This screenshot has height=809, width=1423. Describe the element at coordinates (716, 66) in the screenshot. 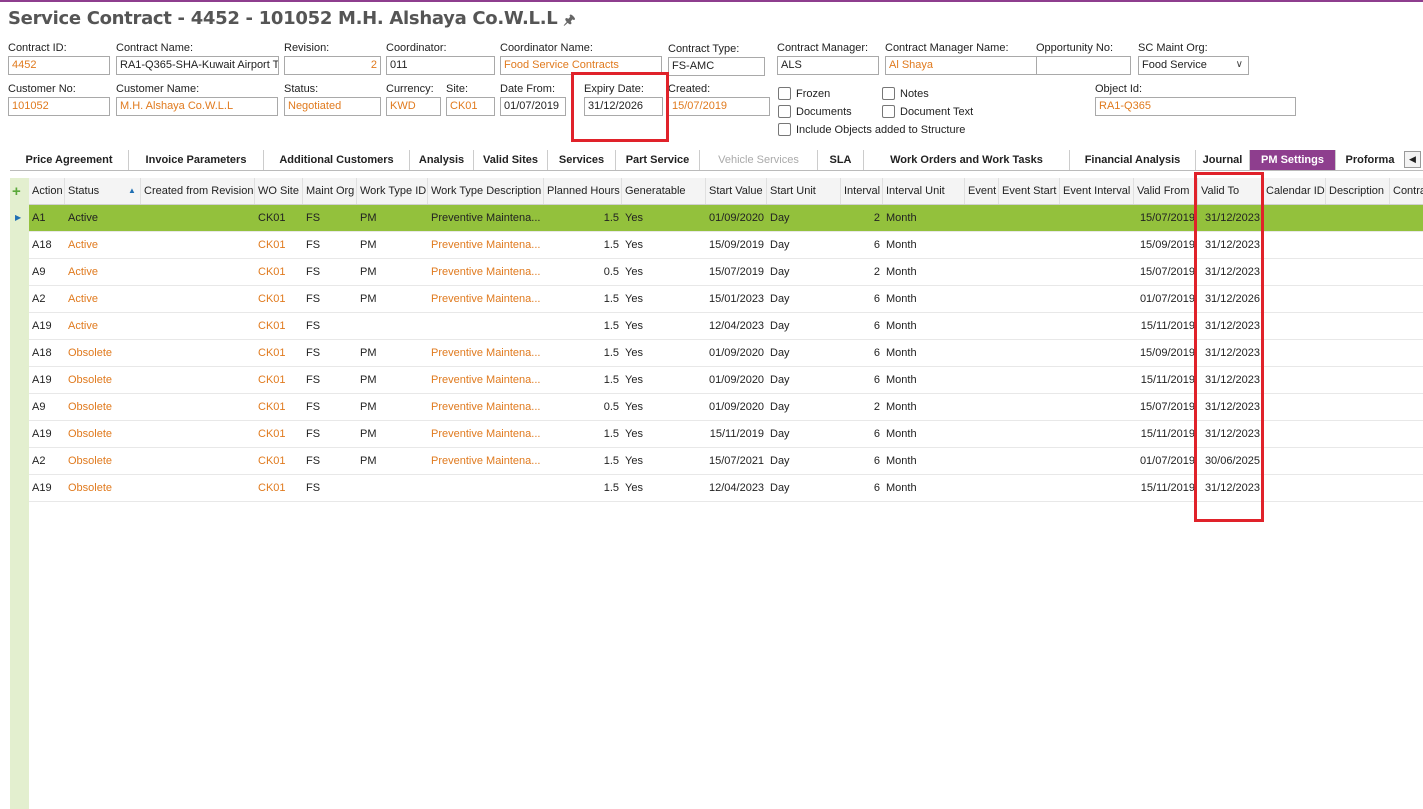

I see `contract-type-input: FS-AMC` at that location.